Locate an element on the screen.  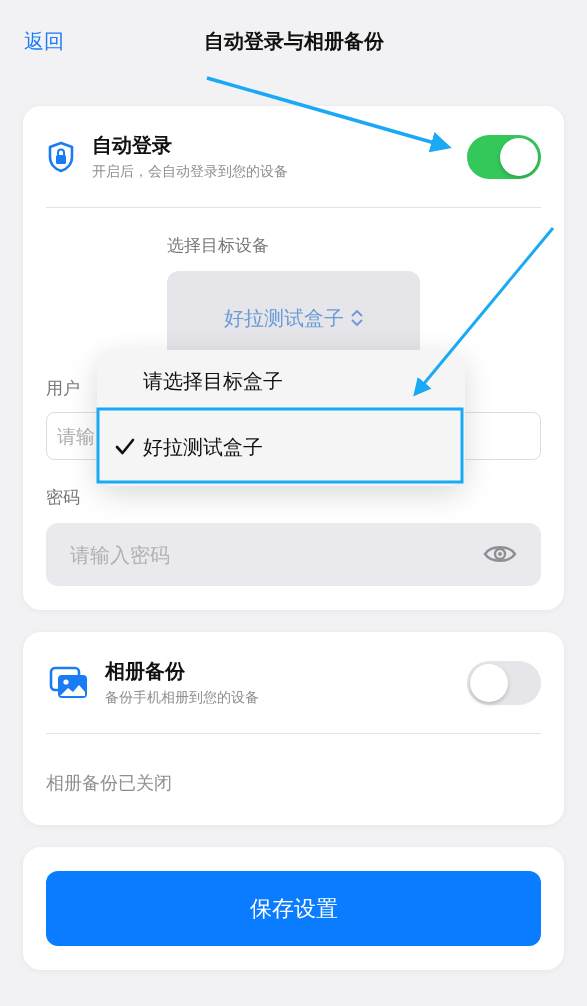
section-subtitle: 备份手机相册到您的设备 is located at coordinates (182, 698).